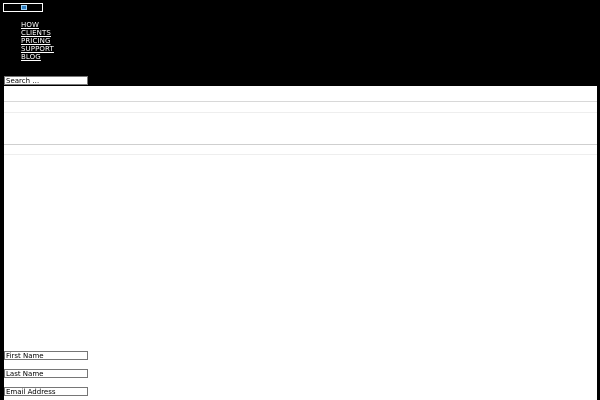 The height and width of the screenshot is (400, 600). I want to click on nav-link-blog: BLOG, so click(31, 57).